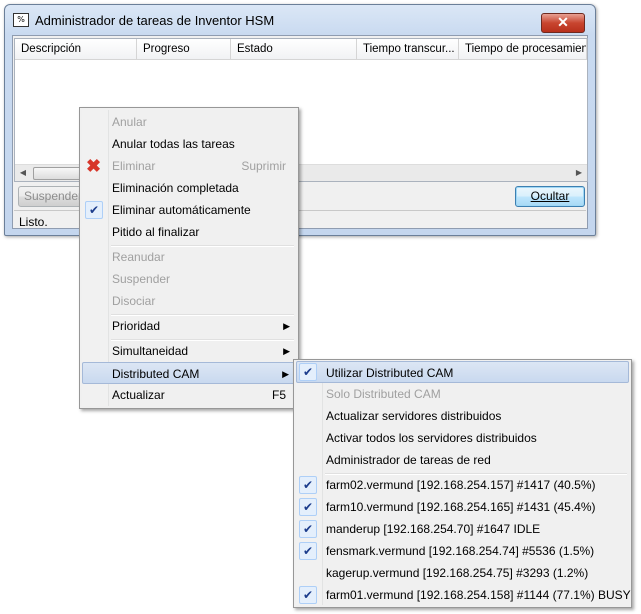 The height and width of the screenshot is (614, 641). Describe the element at coordinates (141, 279) in the screenshot. I see `menu-item-label: Suspender` at that location.